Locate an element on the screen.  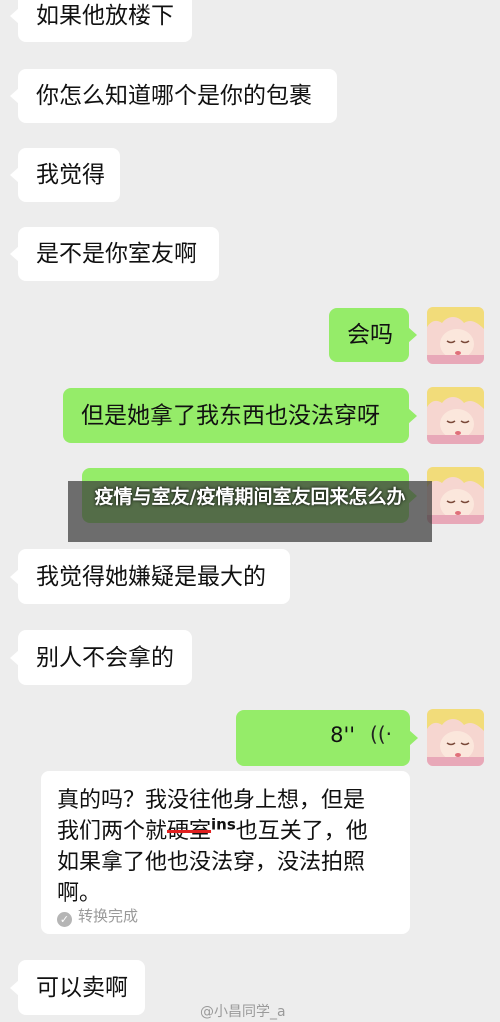
message-text: 你怎么知道哪个是你的包裹 is located at coordinates (174, 96).